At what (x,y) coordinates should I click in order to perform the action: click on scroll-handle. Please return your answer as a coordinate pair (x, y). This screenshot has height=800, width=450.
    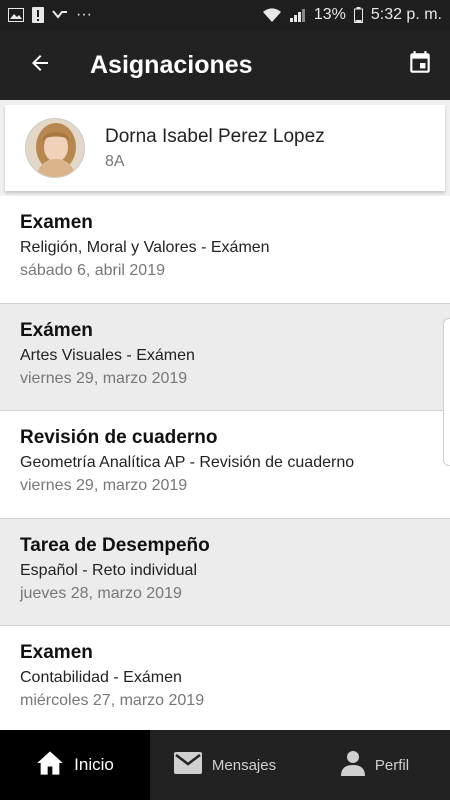
    Looking at the image, I should click on (446, 392).